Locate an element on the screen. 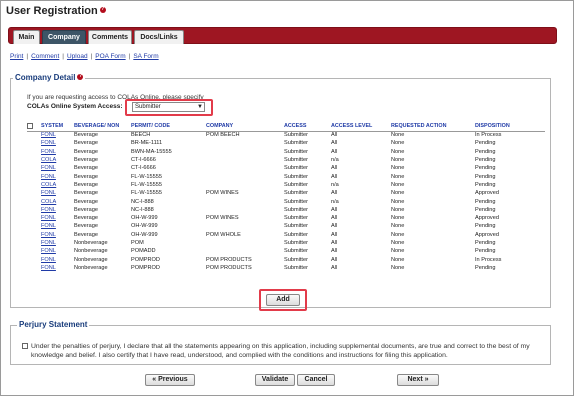 The image size is (574, 396). company-detail-legend: Company Detail is located at coordinates (49, 77).